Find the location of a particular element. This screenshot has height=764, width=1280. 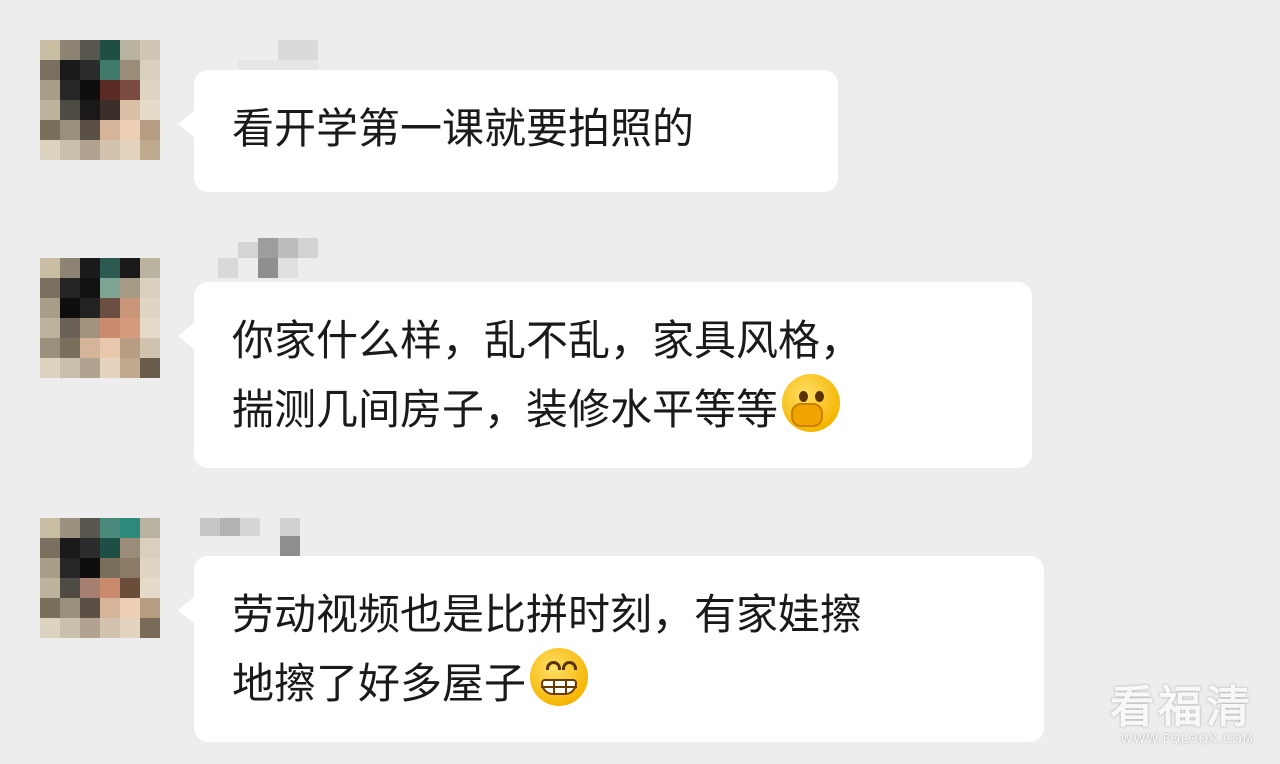

message-text-line: 揣测几间房子，装修水平等等 is located at coordinates (613, 408).